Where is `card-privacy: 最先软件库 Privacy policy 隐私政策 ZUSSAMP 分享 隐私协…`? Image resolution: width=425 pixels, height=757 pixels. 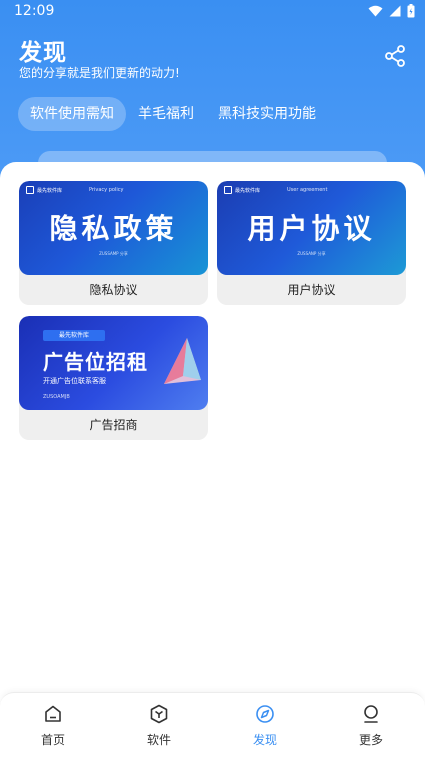
card-privacy: 最先软件库 Privacy policy 隐私政策 ZUSSAMP 分享 隐私协… is located at coordinates (113, 243).